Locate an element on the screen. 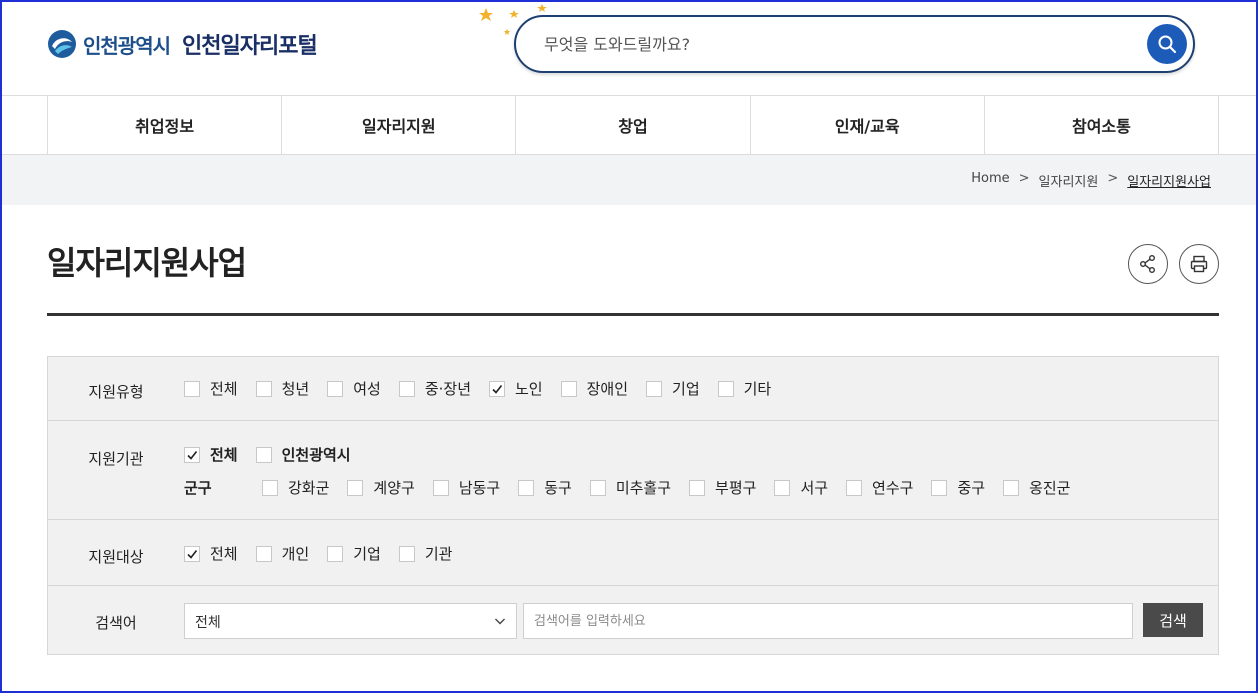 This screenshot has width=1258, height=693. city-name: 인천광역시 is located at coordinates (127, 45).